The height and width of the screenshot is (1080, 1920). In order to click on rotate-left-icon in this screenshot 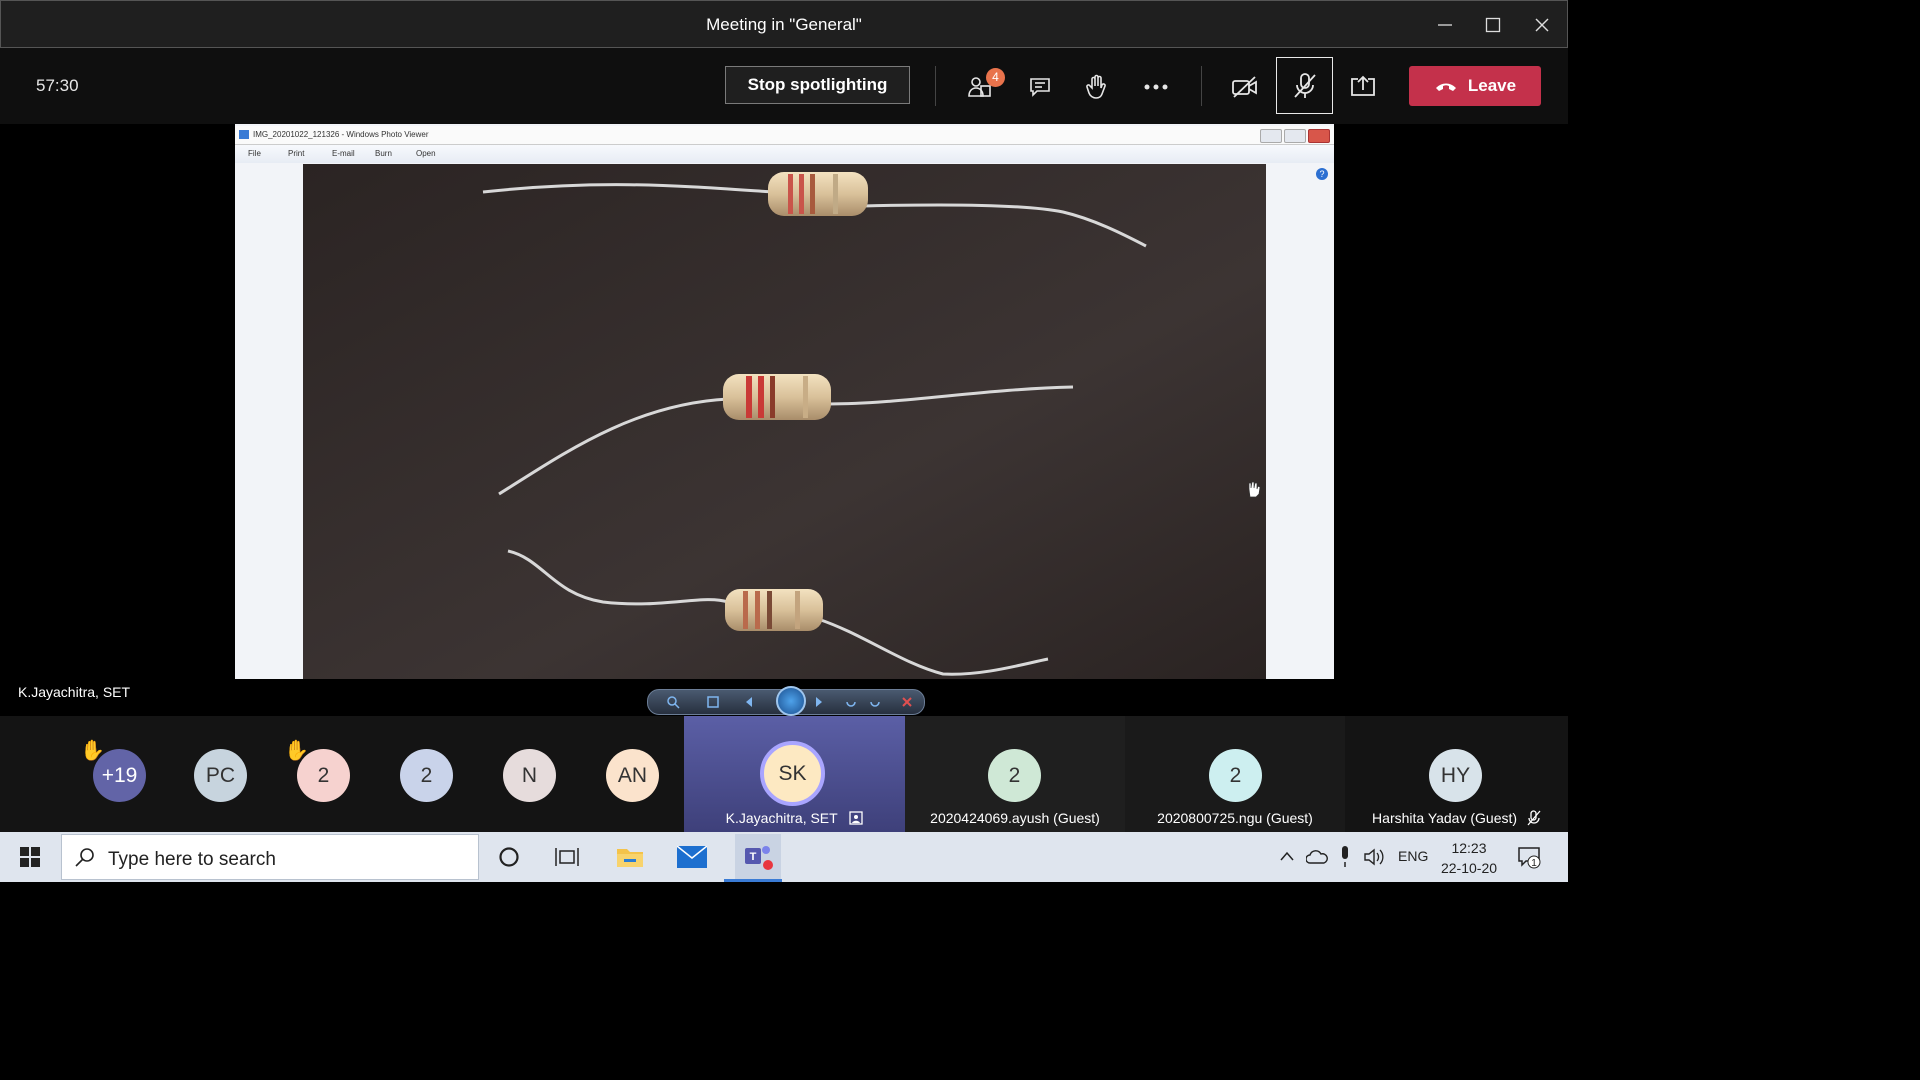, I will do `click(851, 704)`.